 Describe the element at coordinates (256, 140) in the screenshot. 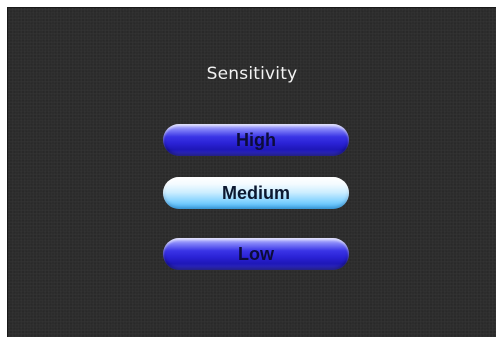

I see `option-high-button: High` at that location.